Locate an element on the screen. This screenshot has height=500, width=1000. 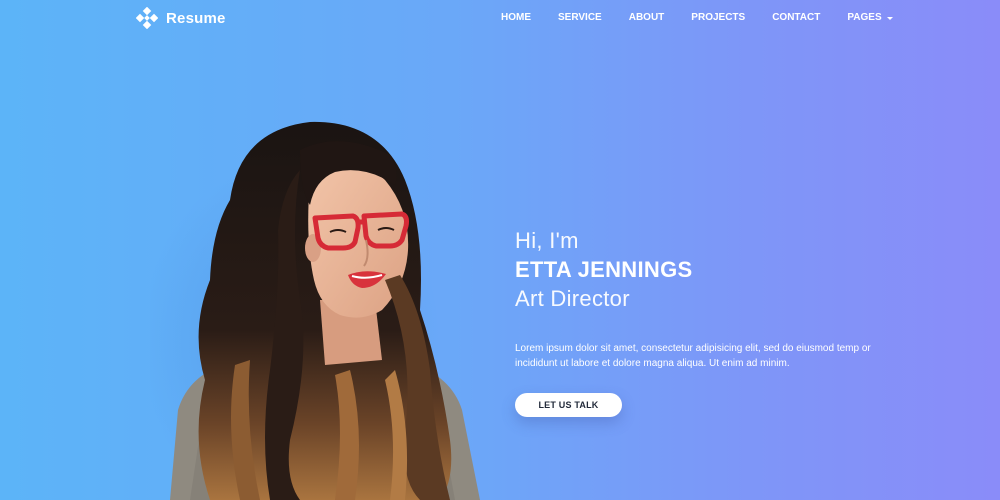
nav-item-about: ABOUT is located at coordinates (647, 17).